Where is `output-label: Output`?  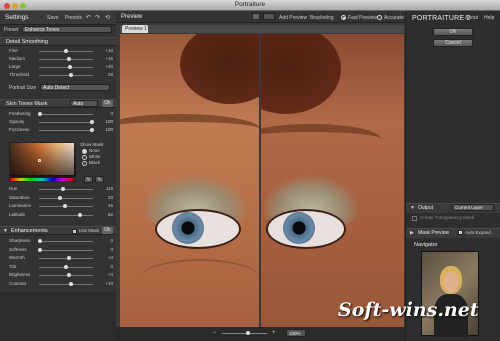
output-label: Output is located at coordinates (426, 208).